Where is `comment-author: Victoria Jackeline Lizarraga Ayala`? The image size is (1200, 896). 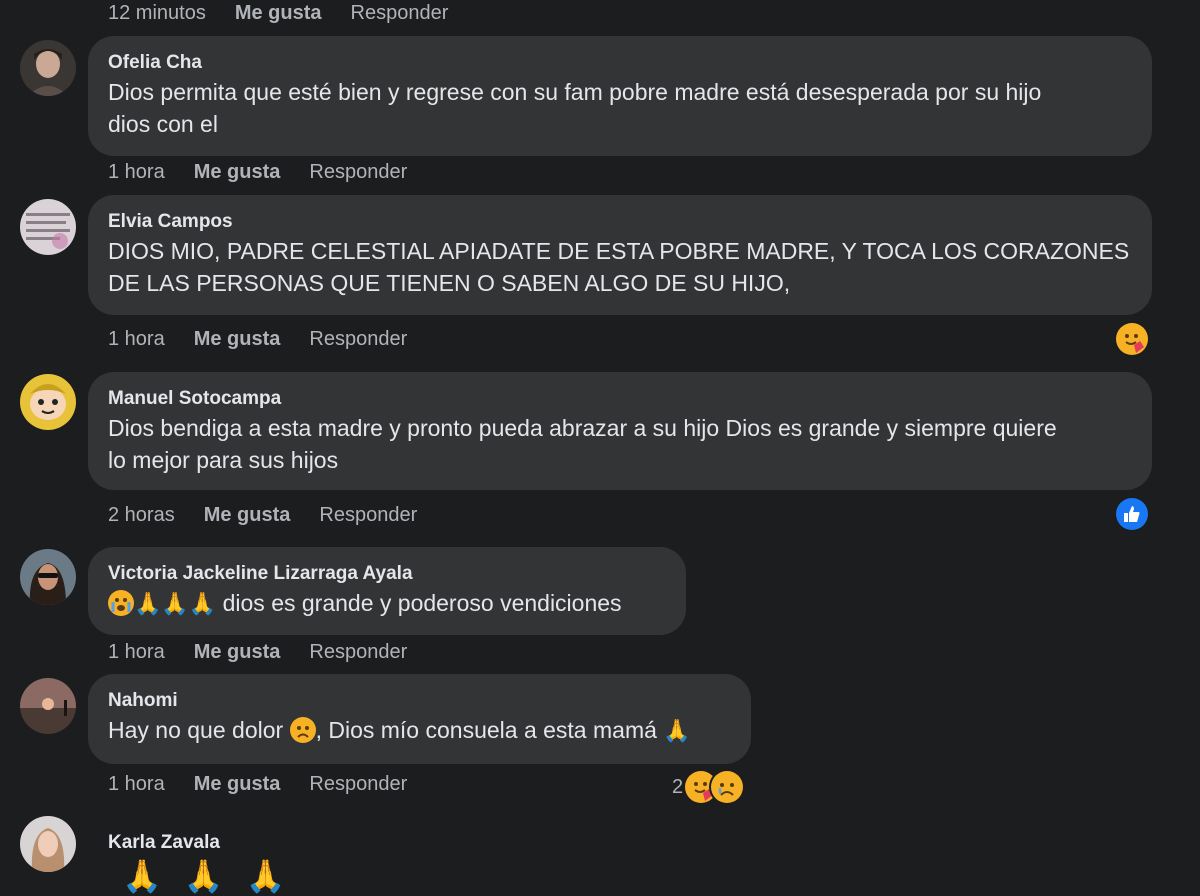
comment-author: Victoria Jackeline Lizarraga Ayala is located at coordinates (387, 574).